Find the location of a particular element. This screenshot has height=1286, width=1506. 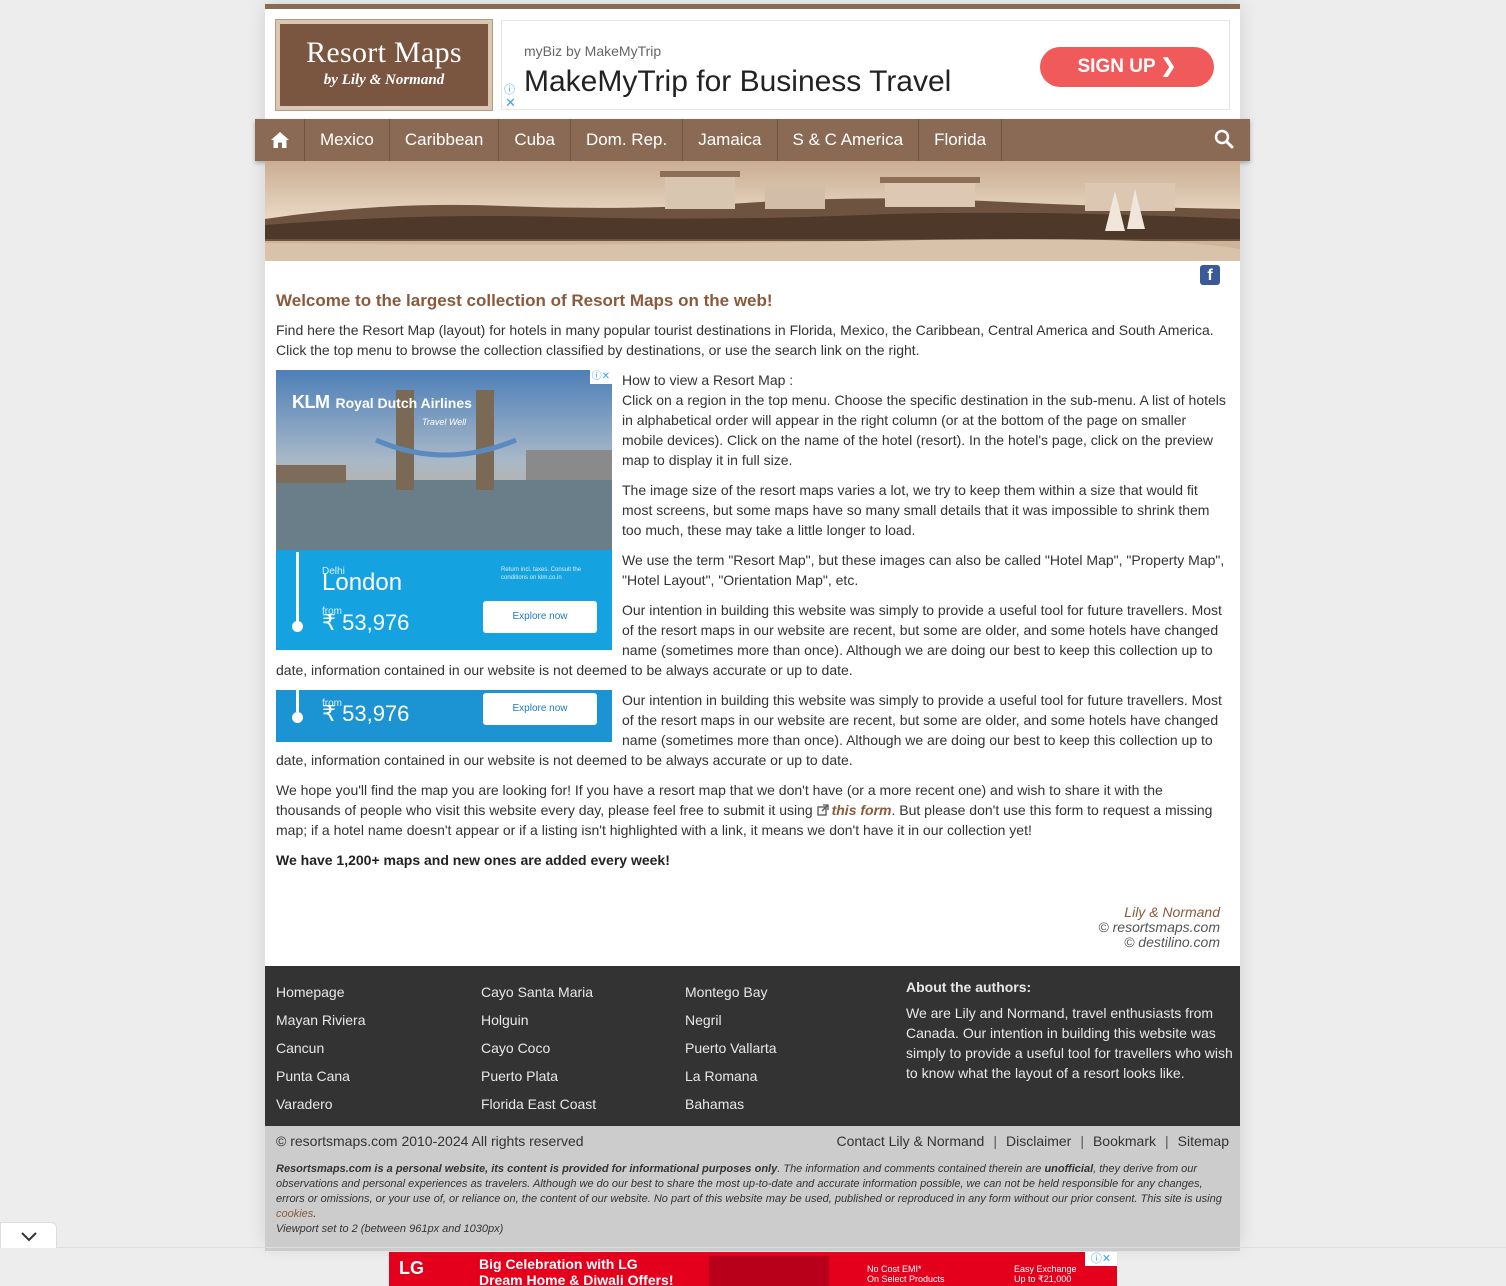

footer-link: Holguin is located at coordinates (538, 1026).